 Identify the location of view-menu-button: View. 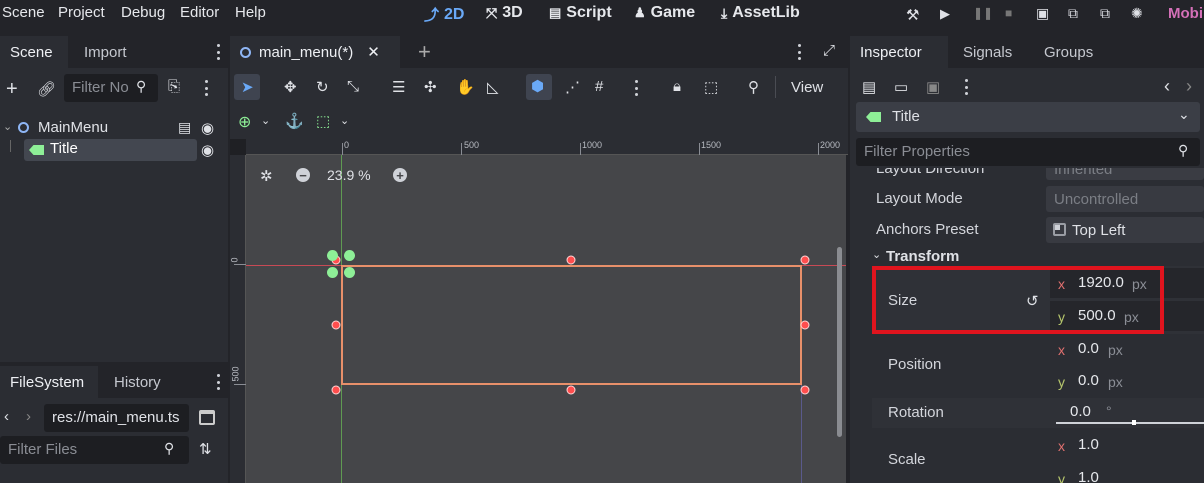
(807, 87).